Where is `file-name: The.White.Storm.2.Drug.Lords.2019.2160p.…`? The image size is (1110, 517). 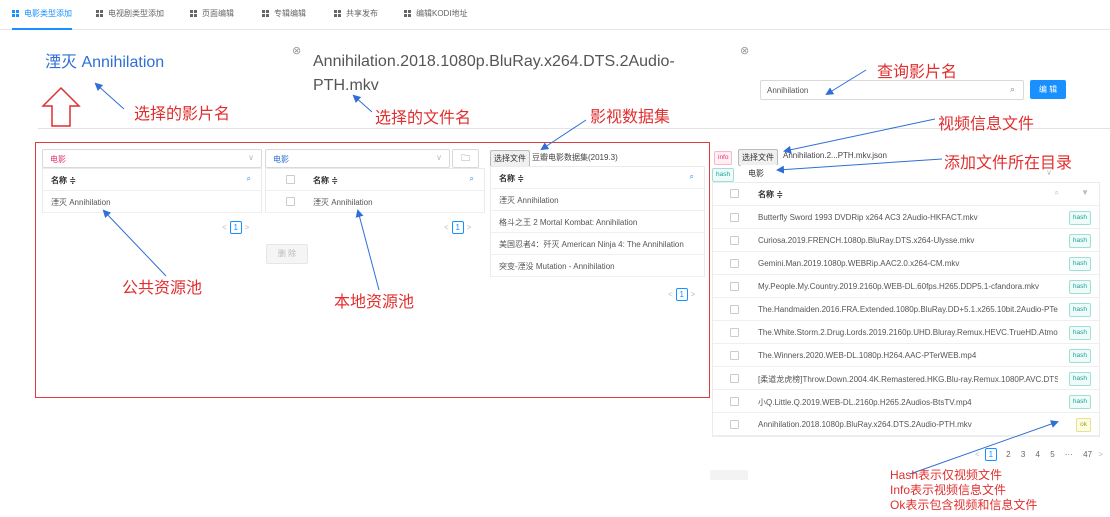
file-name: The.White.Storm.2.Drug.Lords.2019.2160p.… is located at coordinates (908, 332).